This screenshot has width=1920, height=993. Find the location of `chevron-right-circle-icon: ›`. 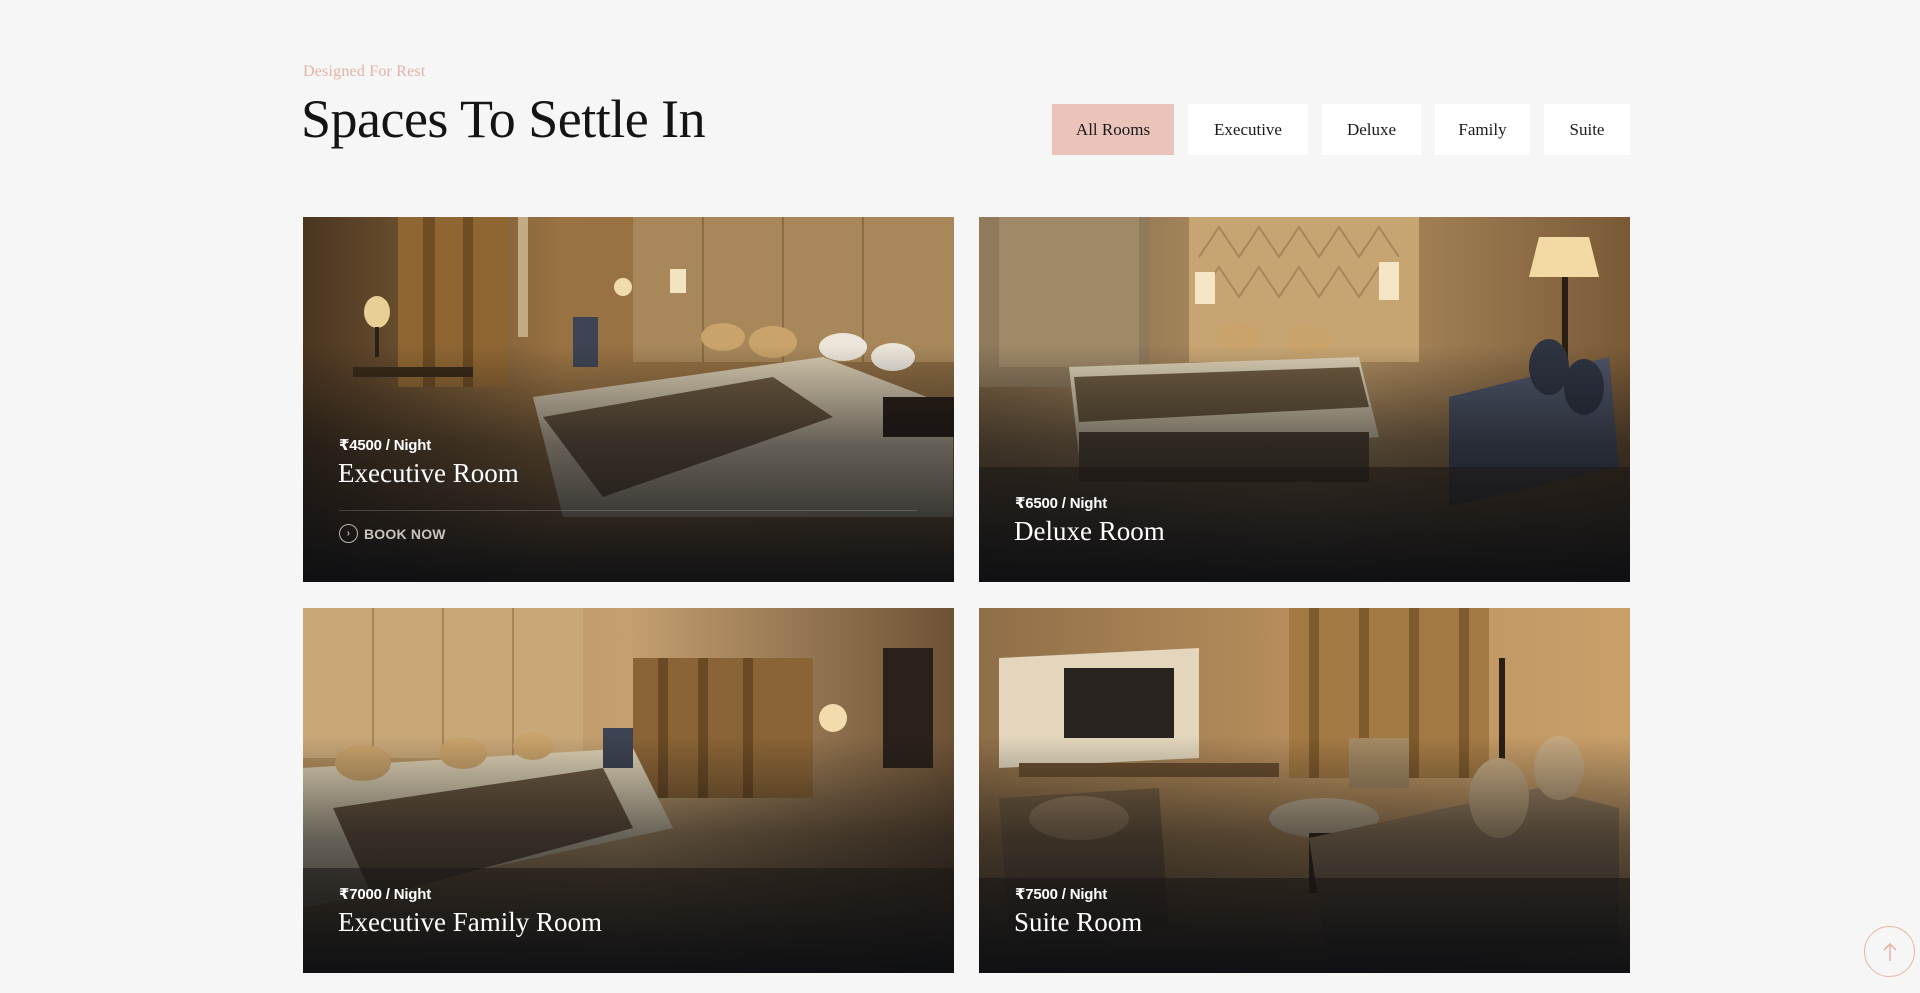

chevron-right-circle-icon: › is located at coordinates (348, 533).